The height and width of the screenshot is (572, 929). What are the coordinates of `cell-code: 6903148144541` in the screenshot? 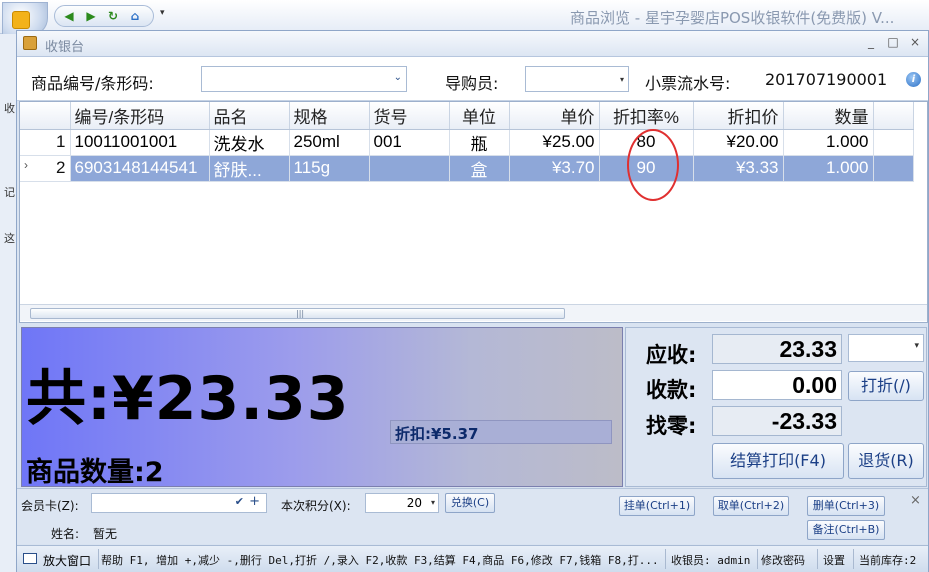 It's located at (140, 168).